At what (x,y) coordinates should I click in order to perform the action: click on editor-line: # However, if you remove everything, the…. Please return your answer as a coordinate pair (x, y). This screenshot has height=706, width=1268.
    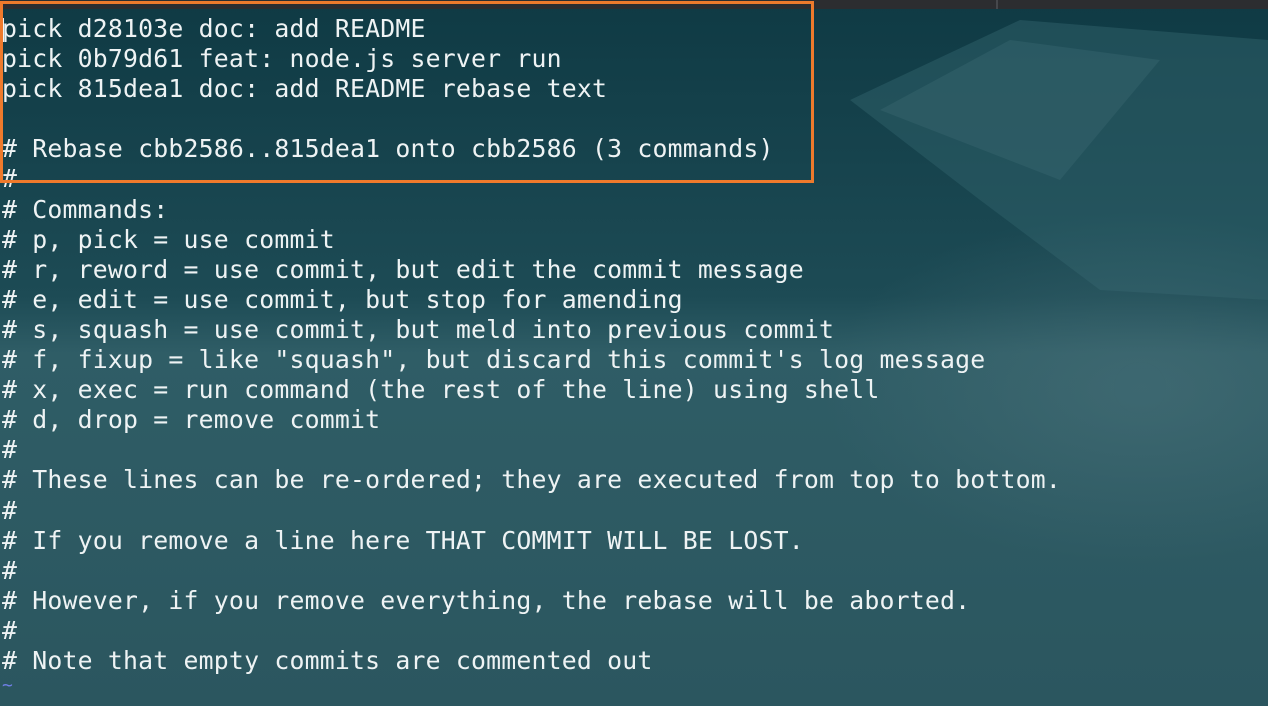
    Looking at the image, I should click on (633, 601).